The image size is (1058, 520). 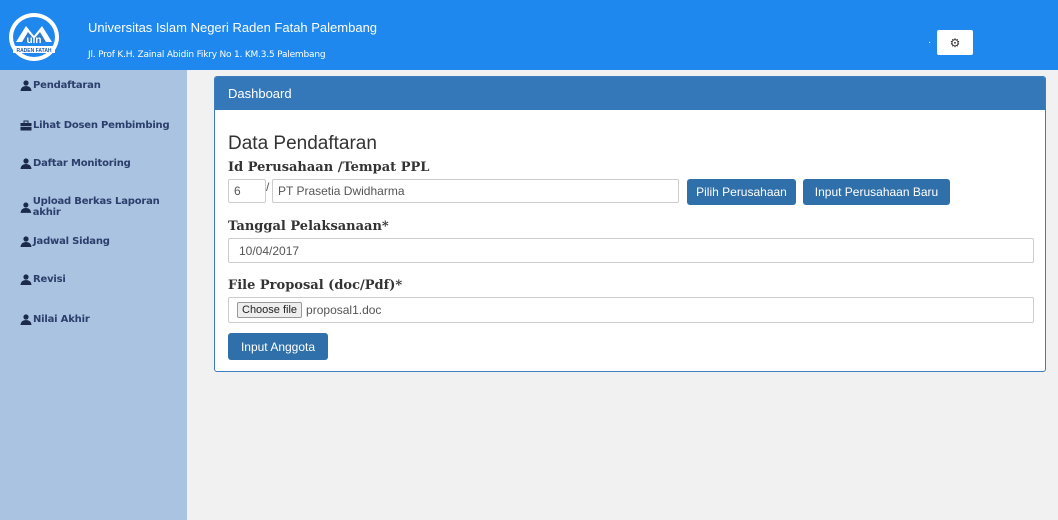 What do you see at coordinates (65, 241) in the screenshot?
I see `sidebar-item-jadwal-sidang: Jadwal Sidang` at bounding box center [65, 241].